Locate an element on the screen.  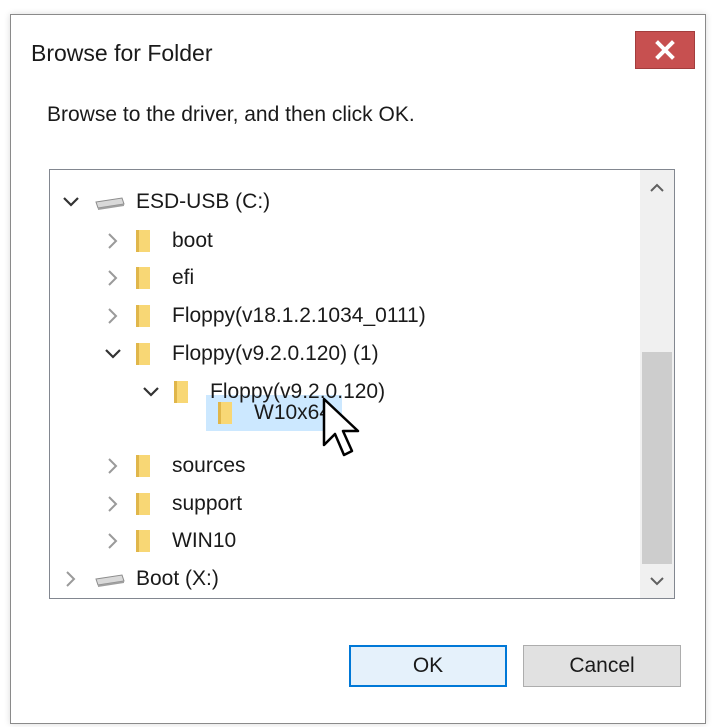
ok-button: OK is located at coordinates (428, 666).